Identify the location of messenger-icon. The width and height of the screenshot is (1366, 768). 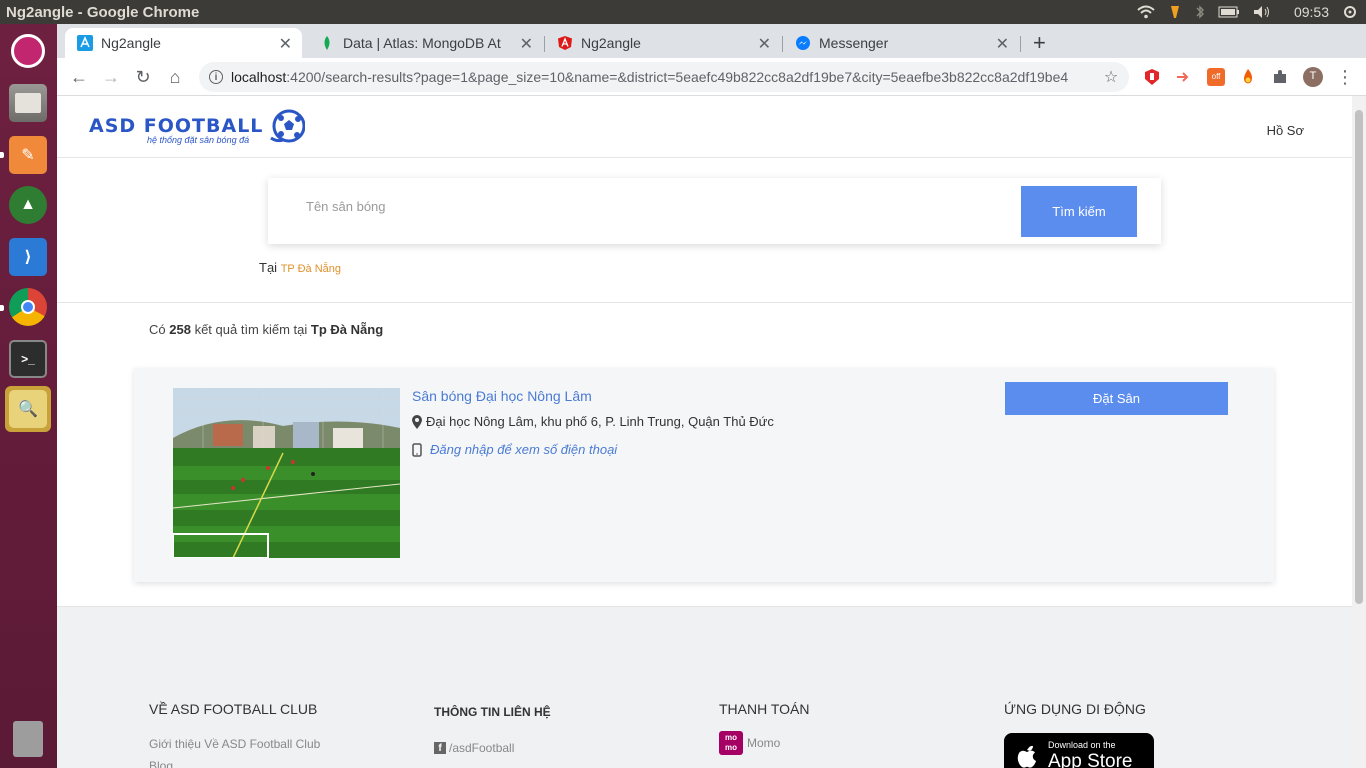
(803, 43).